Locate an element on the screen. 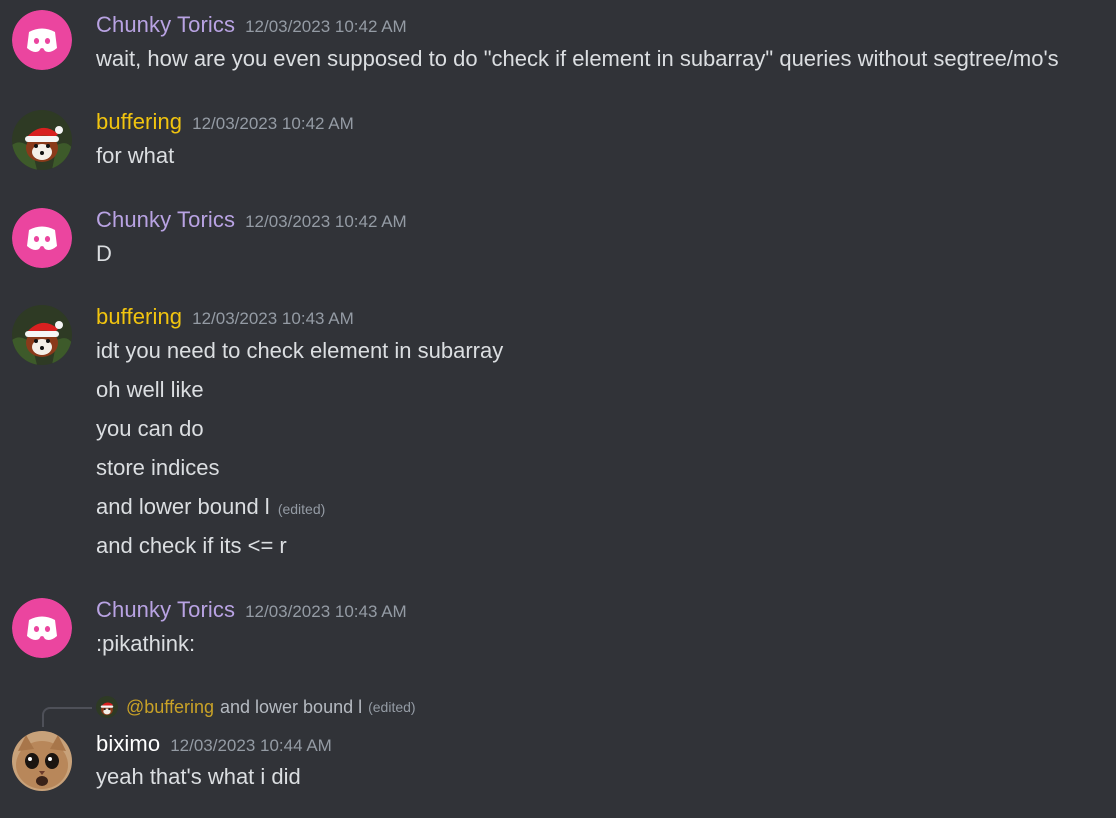 The height and width of the screenshot is (818, 1116). message-content: and lower bound l (edited) is located at coordinates (210, 507).